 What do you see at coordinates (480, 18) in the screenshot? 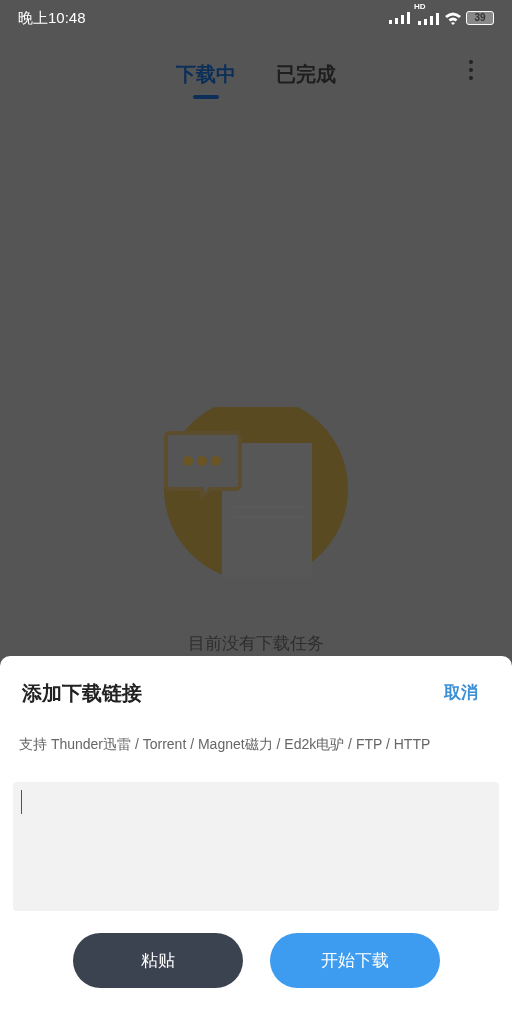
I see `battery-icon: 39` at bounding box center [480, 18].